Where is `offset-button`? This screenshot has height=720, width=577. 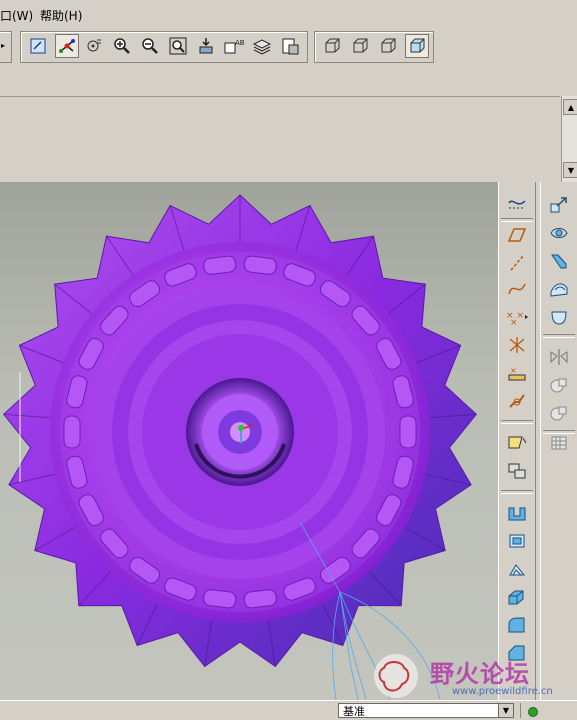 offset-button is located at coordinates (559, 443).